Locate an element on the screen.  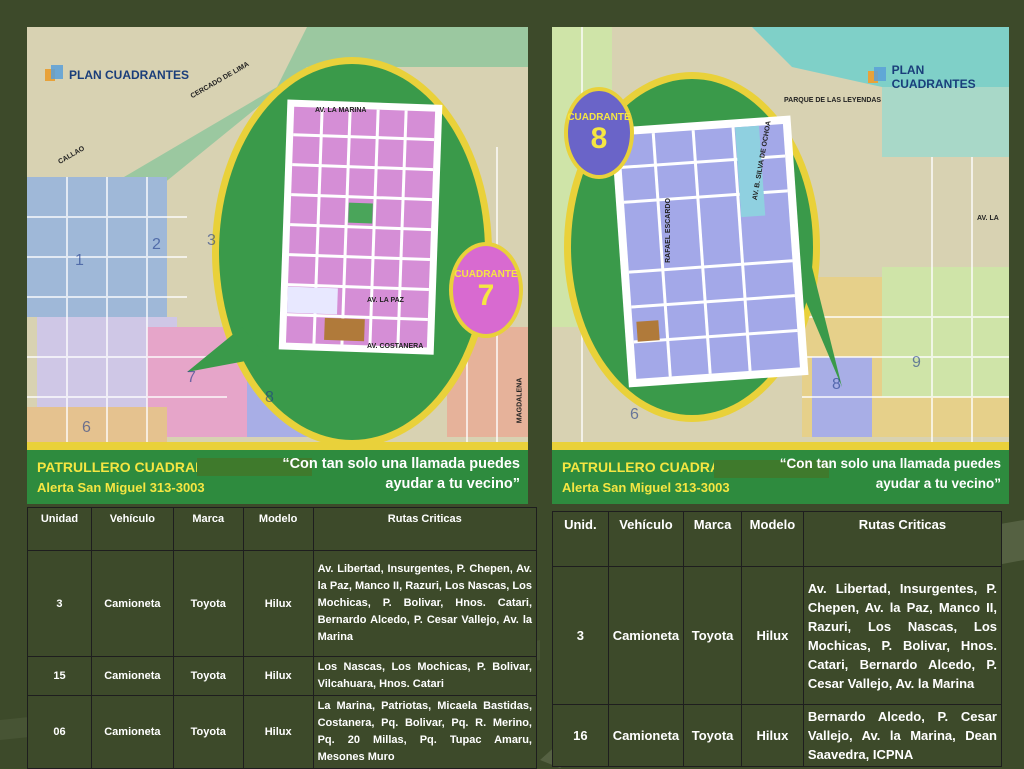
svg-text: 1 is located at coordinates (79, 260).